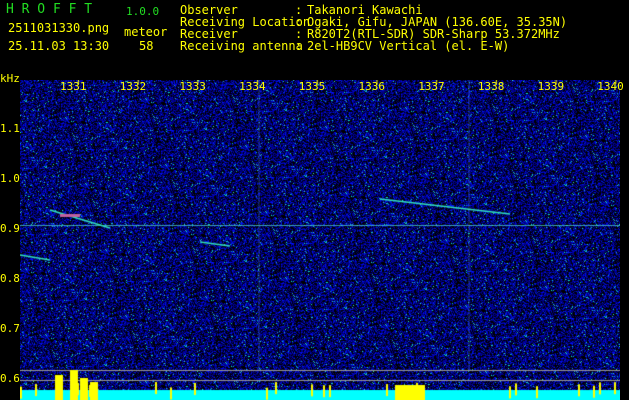 Image resolution: width=629 pixels, height=400 pixels. I want to click on info-value: 2el-HB9CV Vertical (el. E-W), so click(408, 46).